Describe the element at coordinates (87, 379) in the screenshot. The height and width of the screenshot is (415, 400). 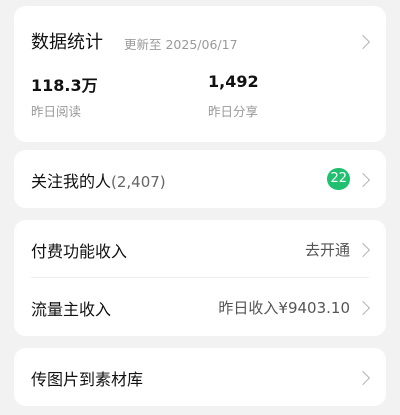
I see `upload-to-library-label: 传图片到素材库` at that location.